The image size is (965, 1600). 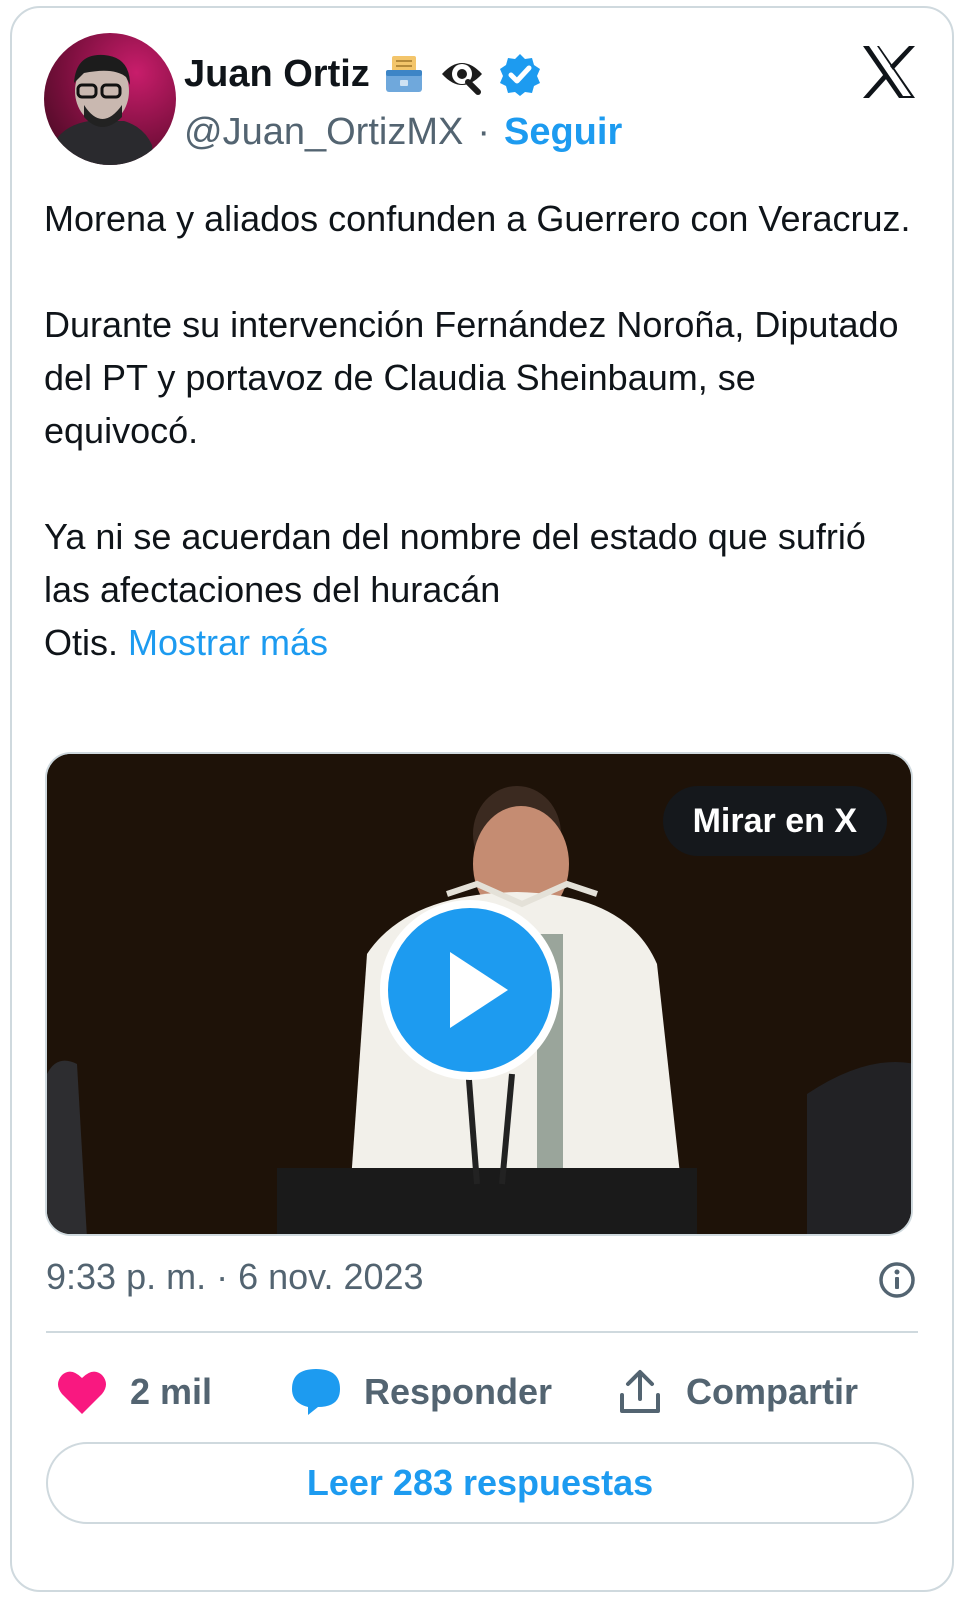 I want to click on x-logo-icon, so click(x=889, y=72).